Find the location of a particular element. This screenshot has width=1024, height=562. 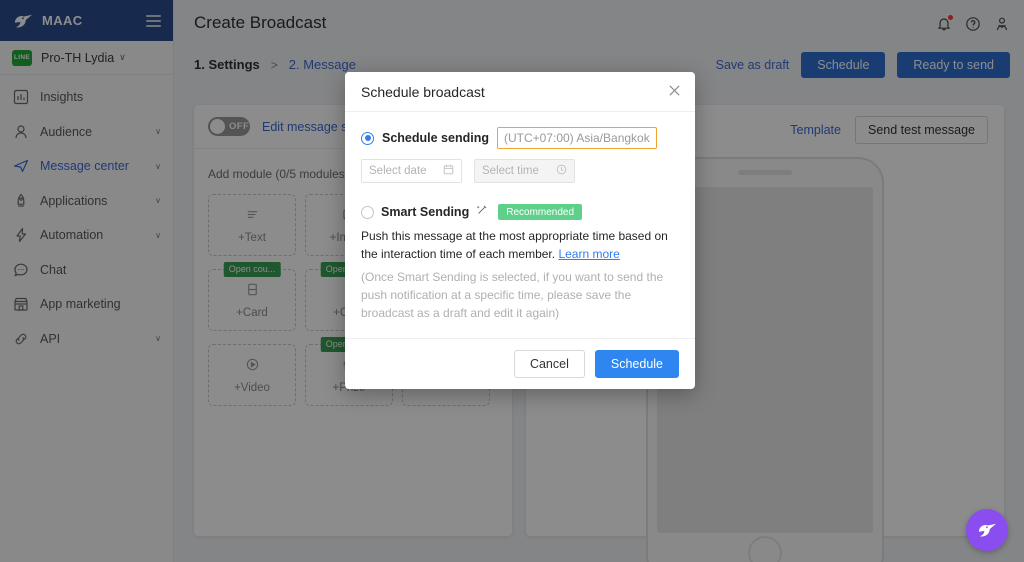

modal-header: Schedule broadcast is located at coordinates (520, 92).